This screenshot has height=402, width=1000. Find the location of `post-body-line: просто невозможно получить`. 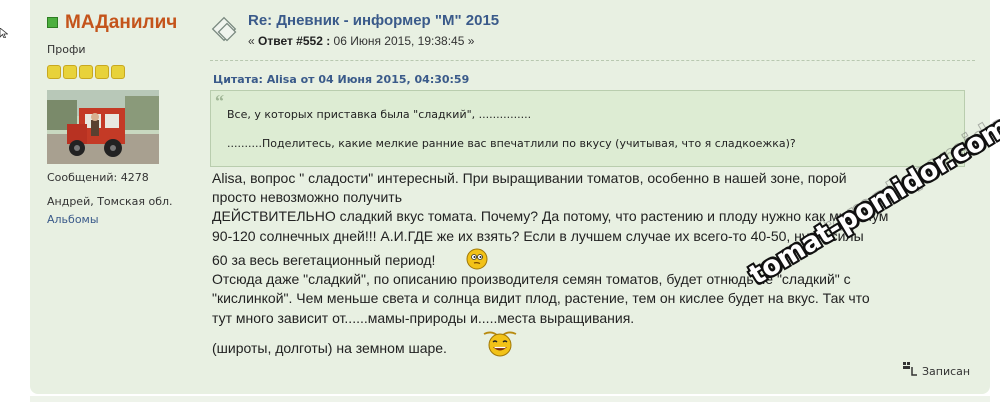

post-body-line: просто невозможно получить is located at coordinates (307, 197).